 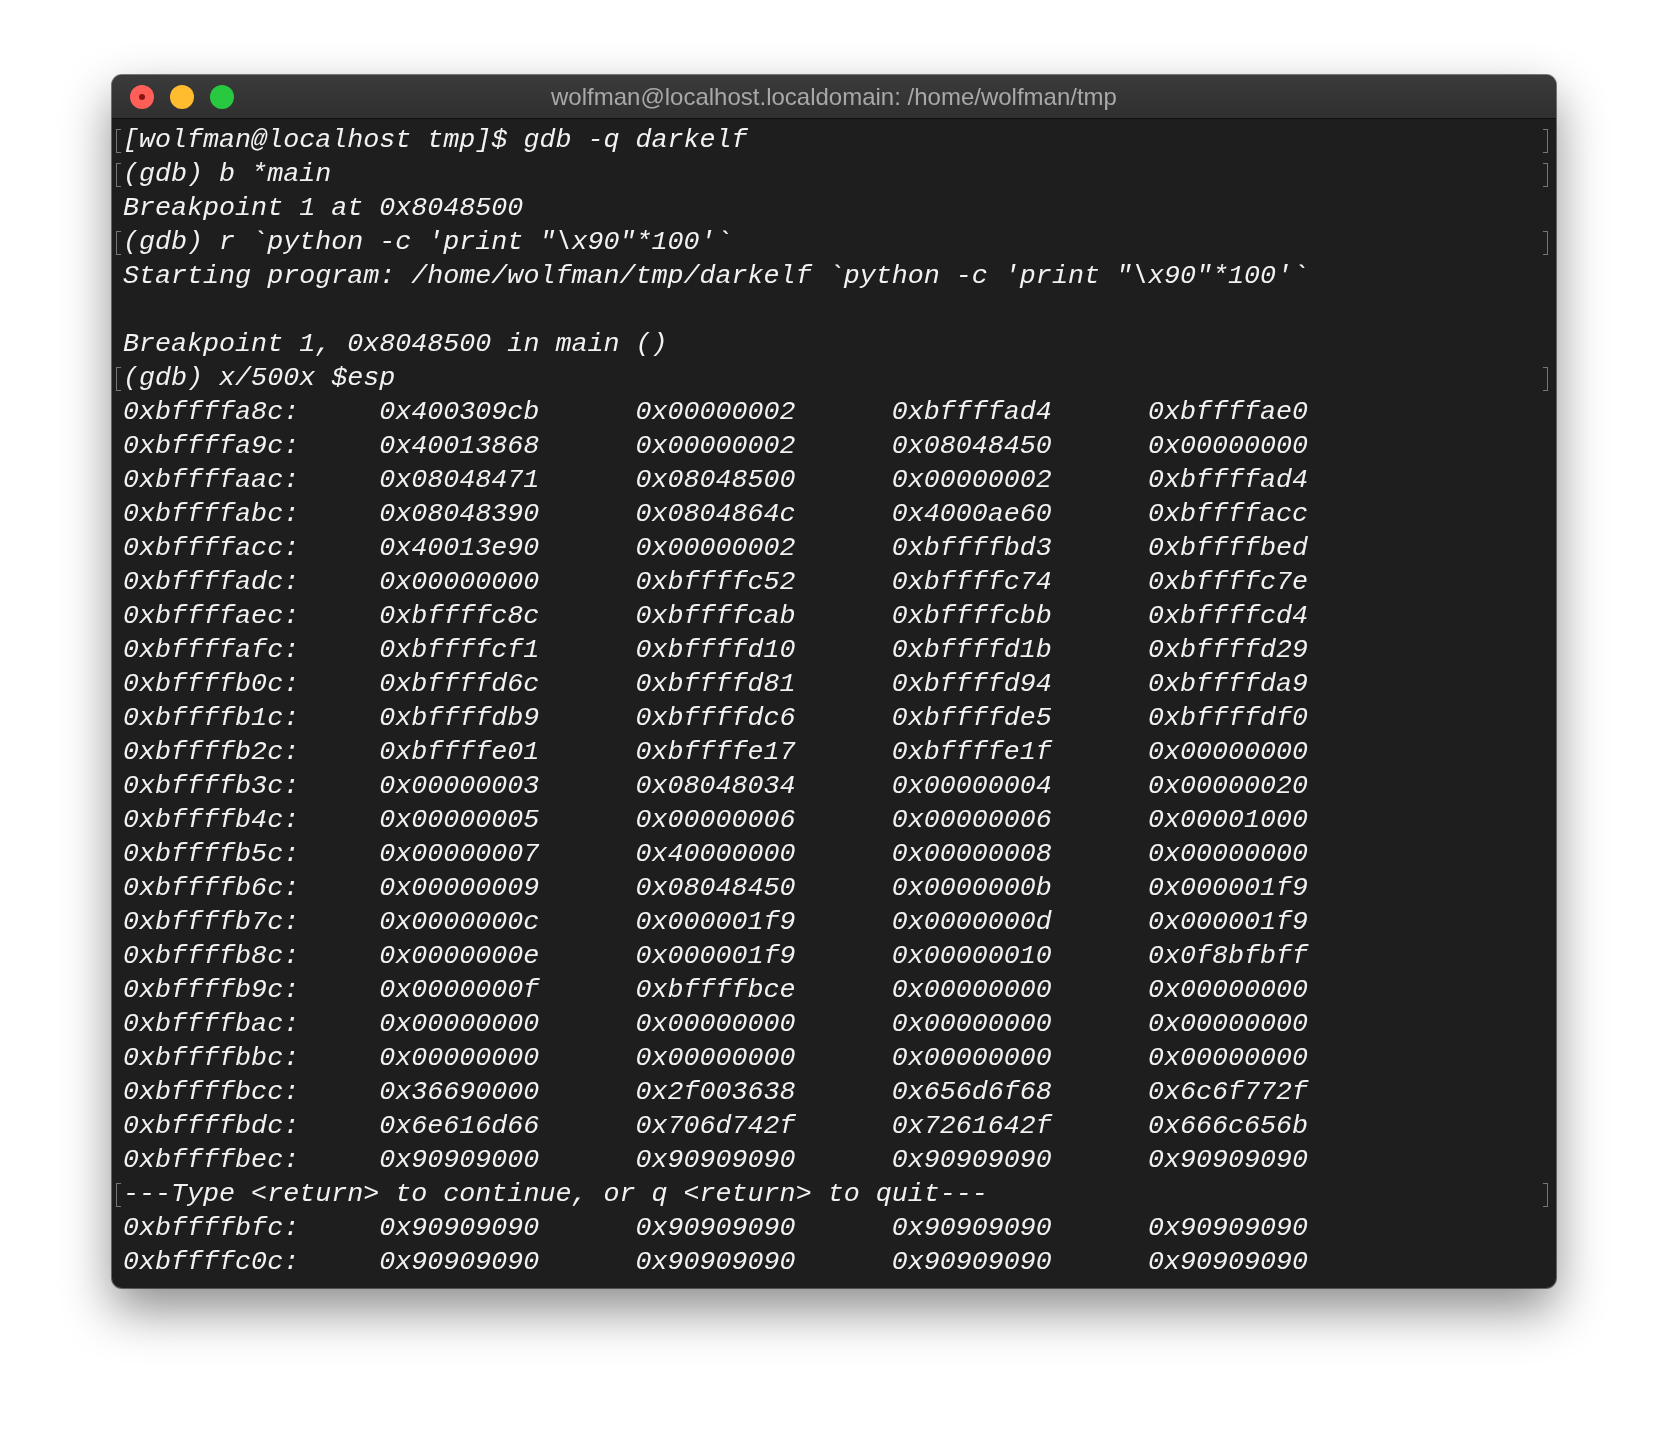 What do you see at coordinates (972, 1092) in the screenshot?
I see `memory-value: 0x656d6f68` at bounding box center [972, 1092].